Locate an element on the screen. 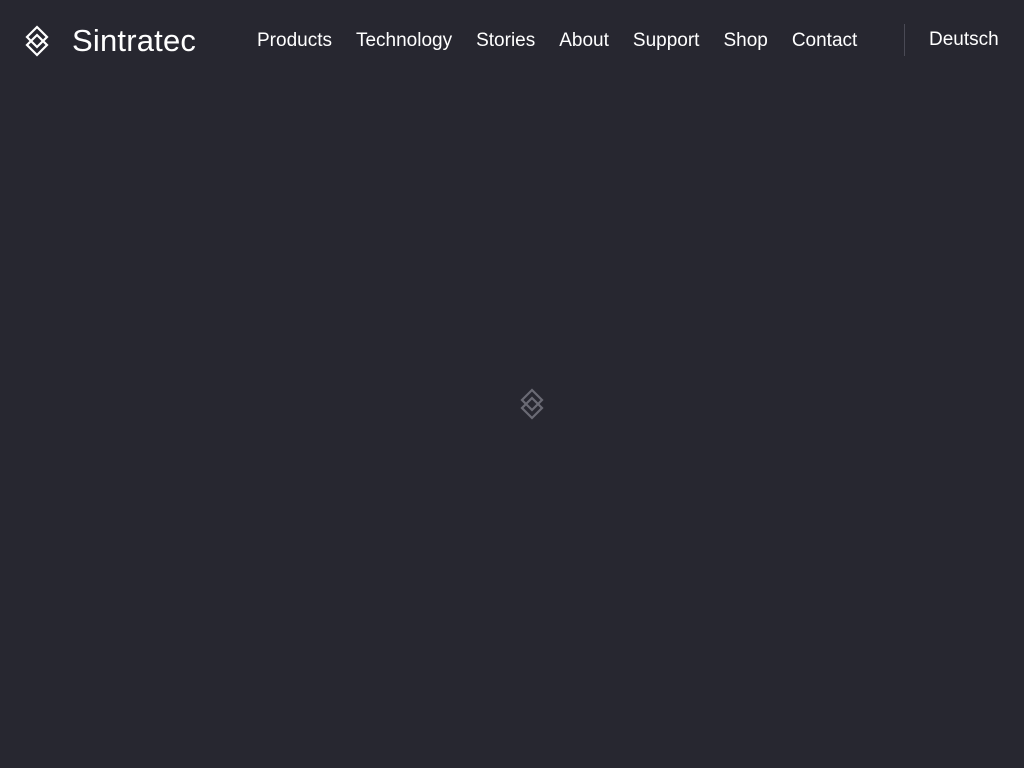 This screenshot has width=1024, height=768. nav-item-shop: Shop is located at coordinates (745, 41).